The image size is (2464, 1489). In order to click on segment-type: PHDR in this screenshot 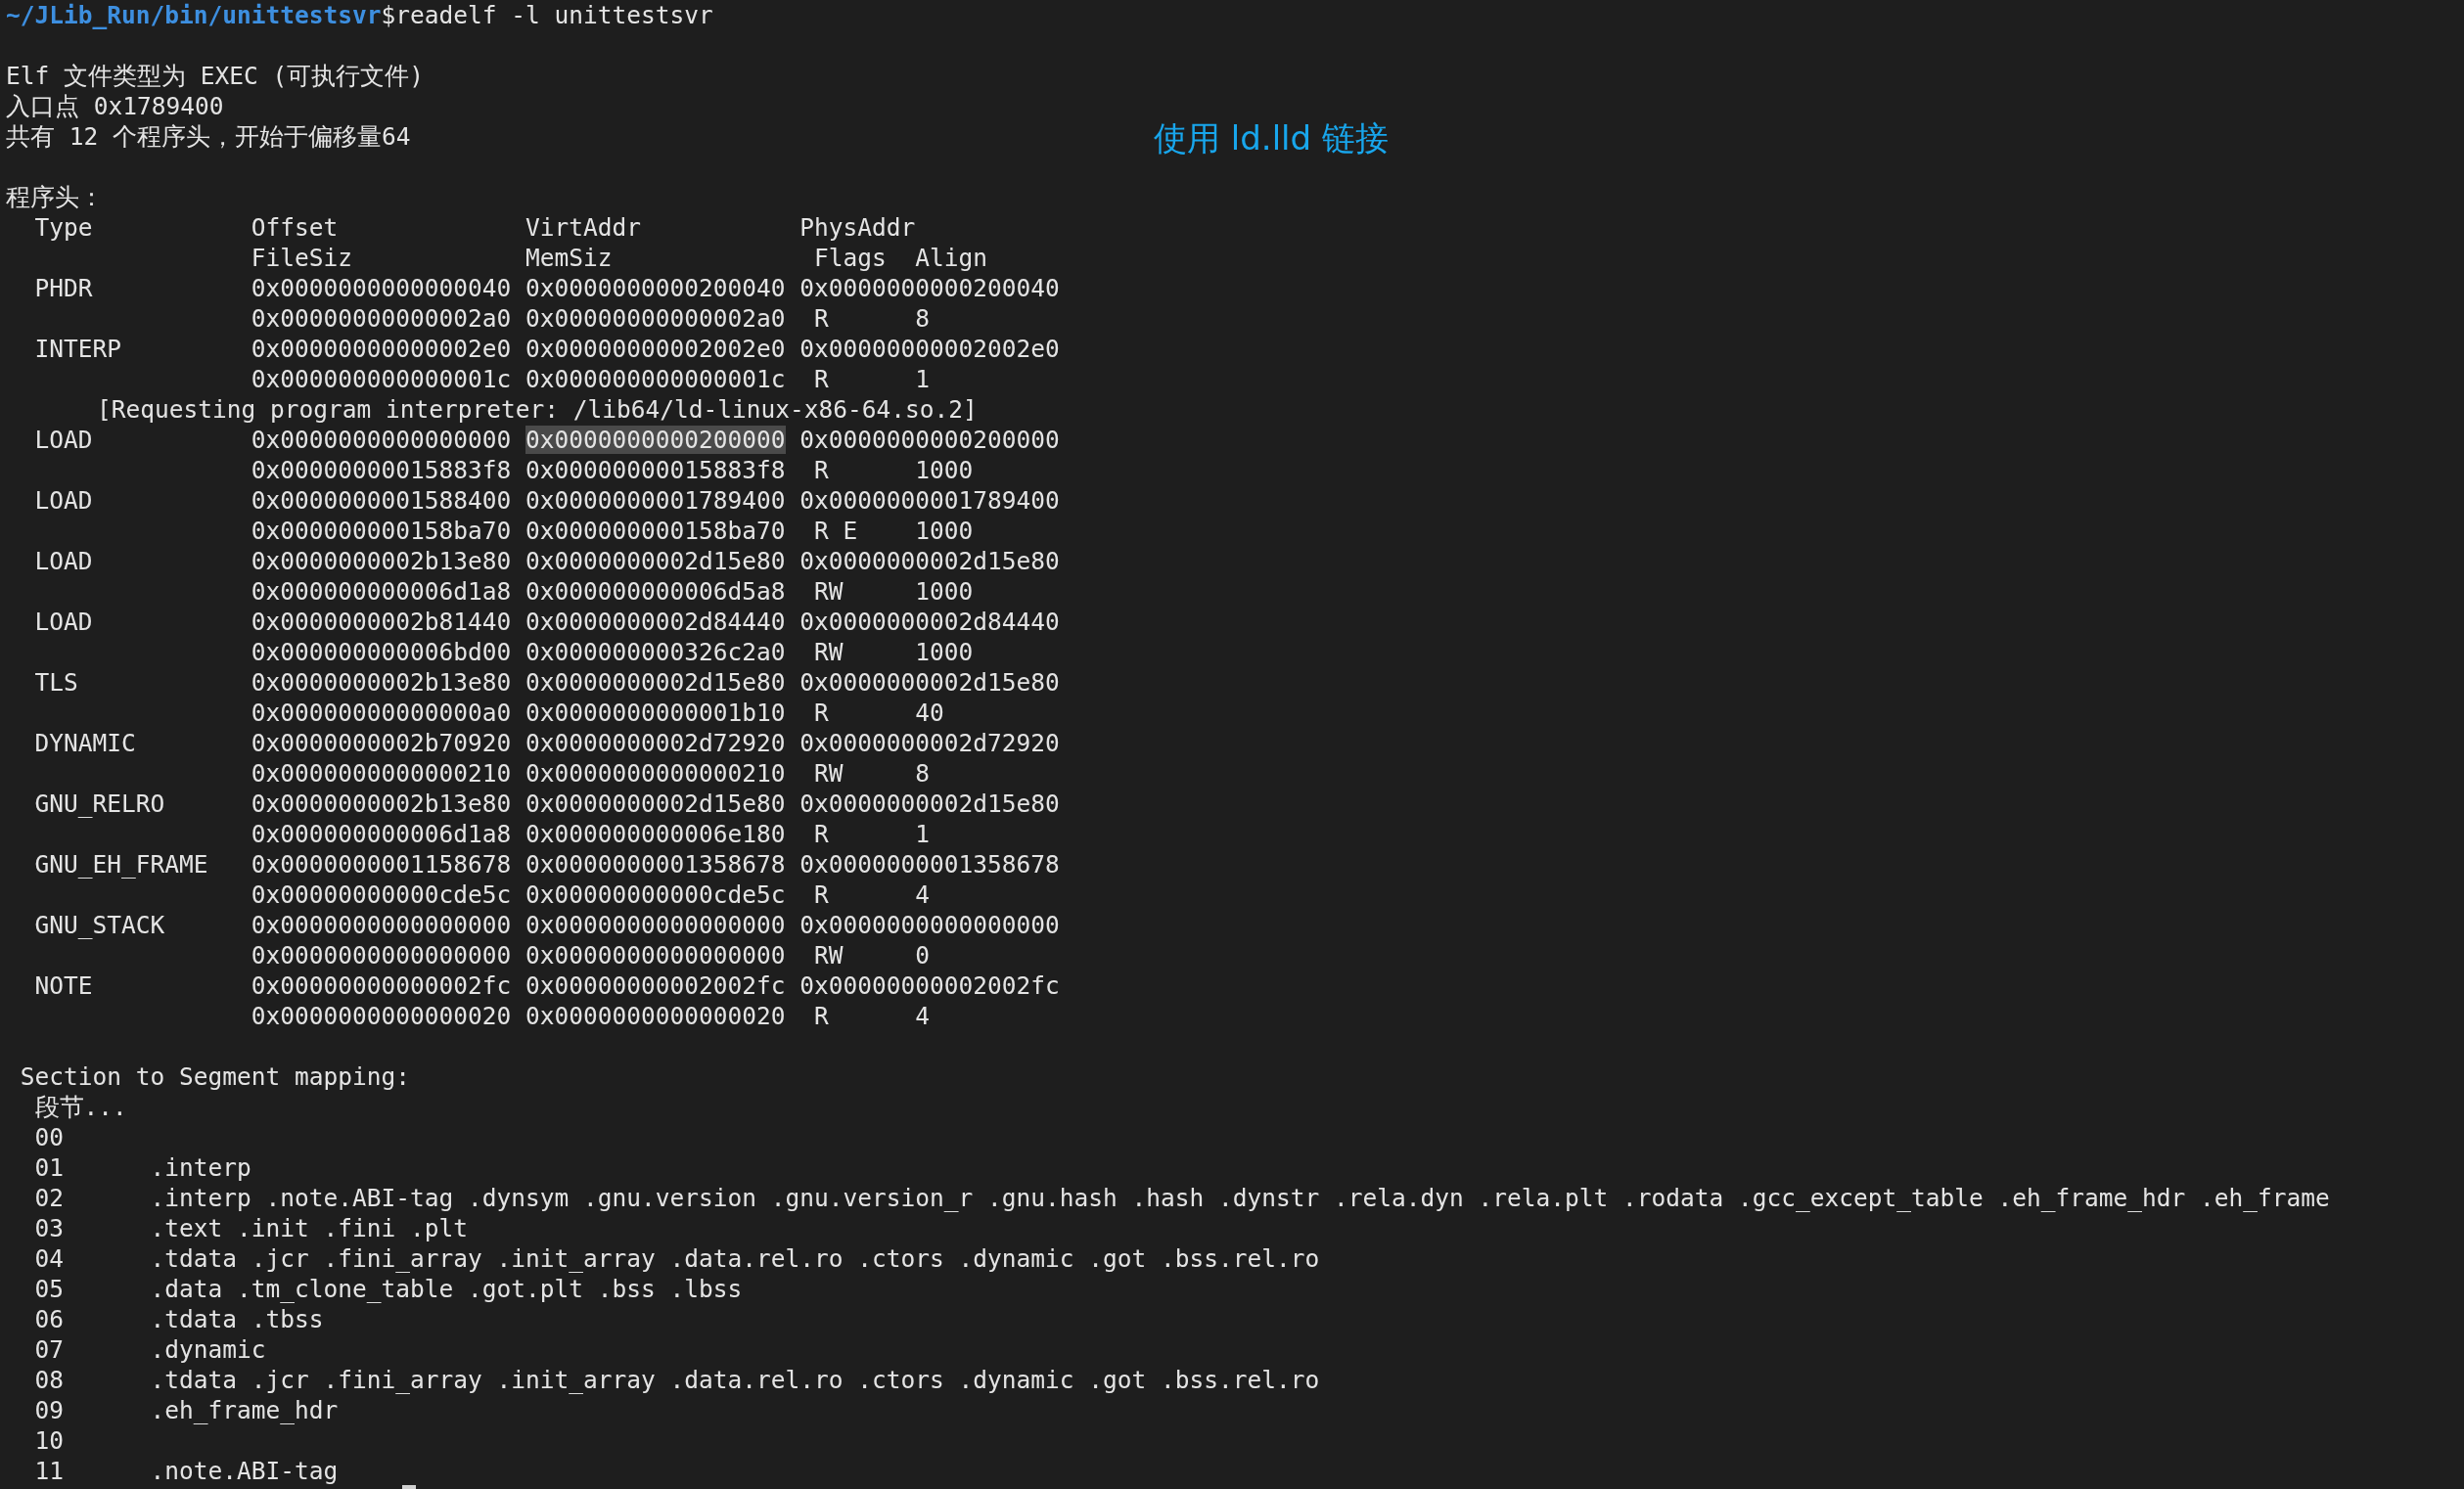, I will do `click(64, 288)`.